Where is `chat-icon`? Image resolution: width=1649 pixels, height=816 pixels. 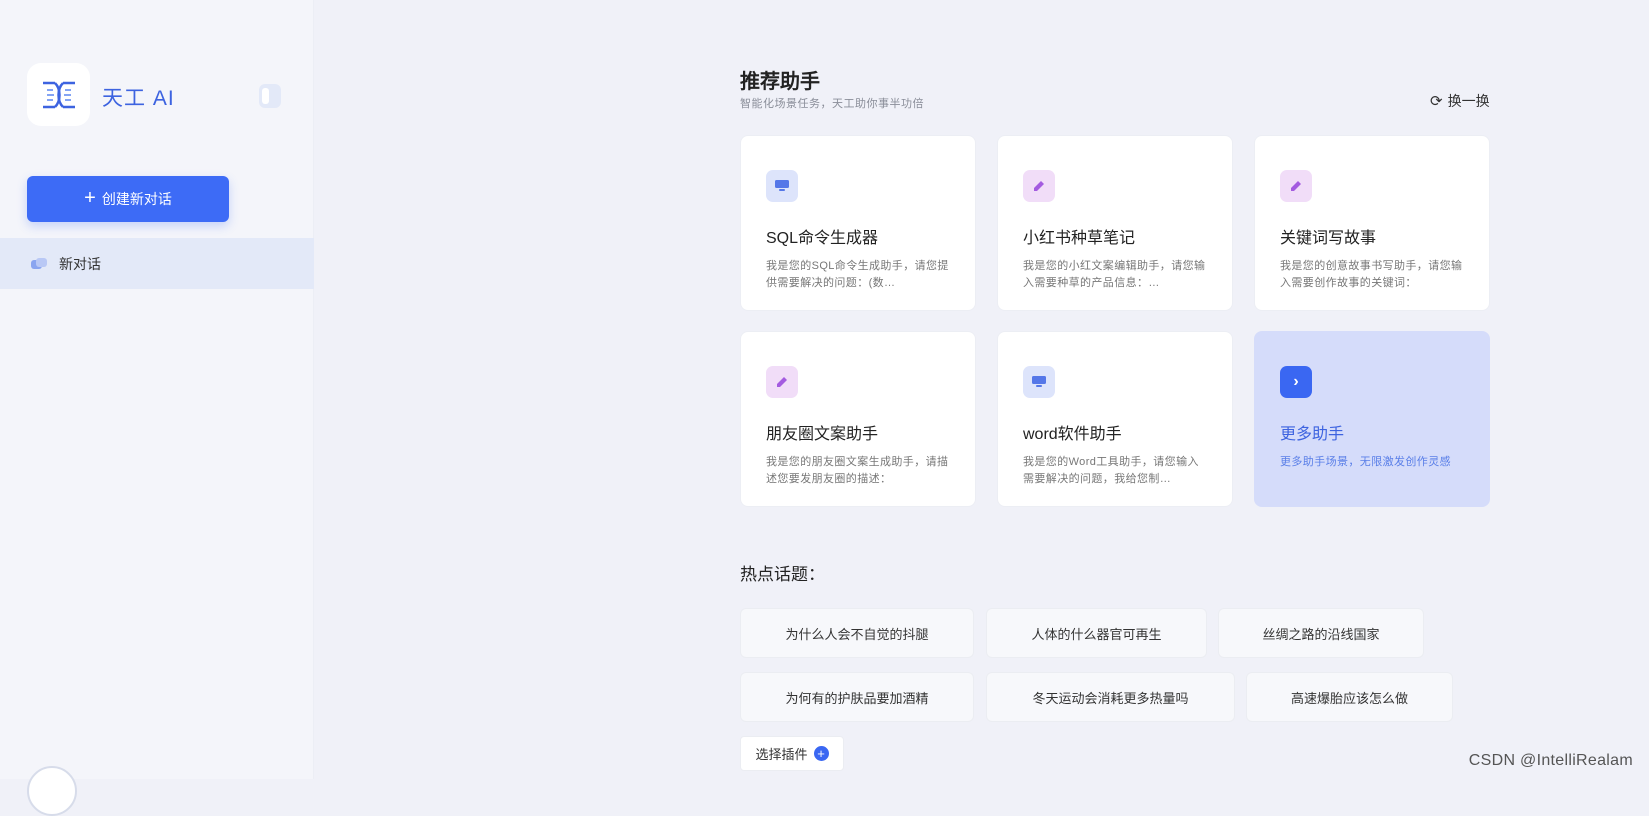 chat-icon is located at coordinates (39, 263).